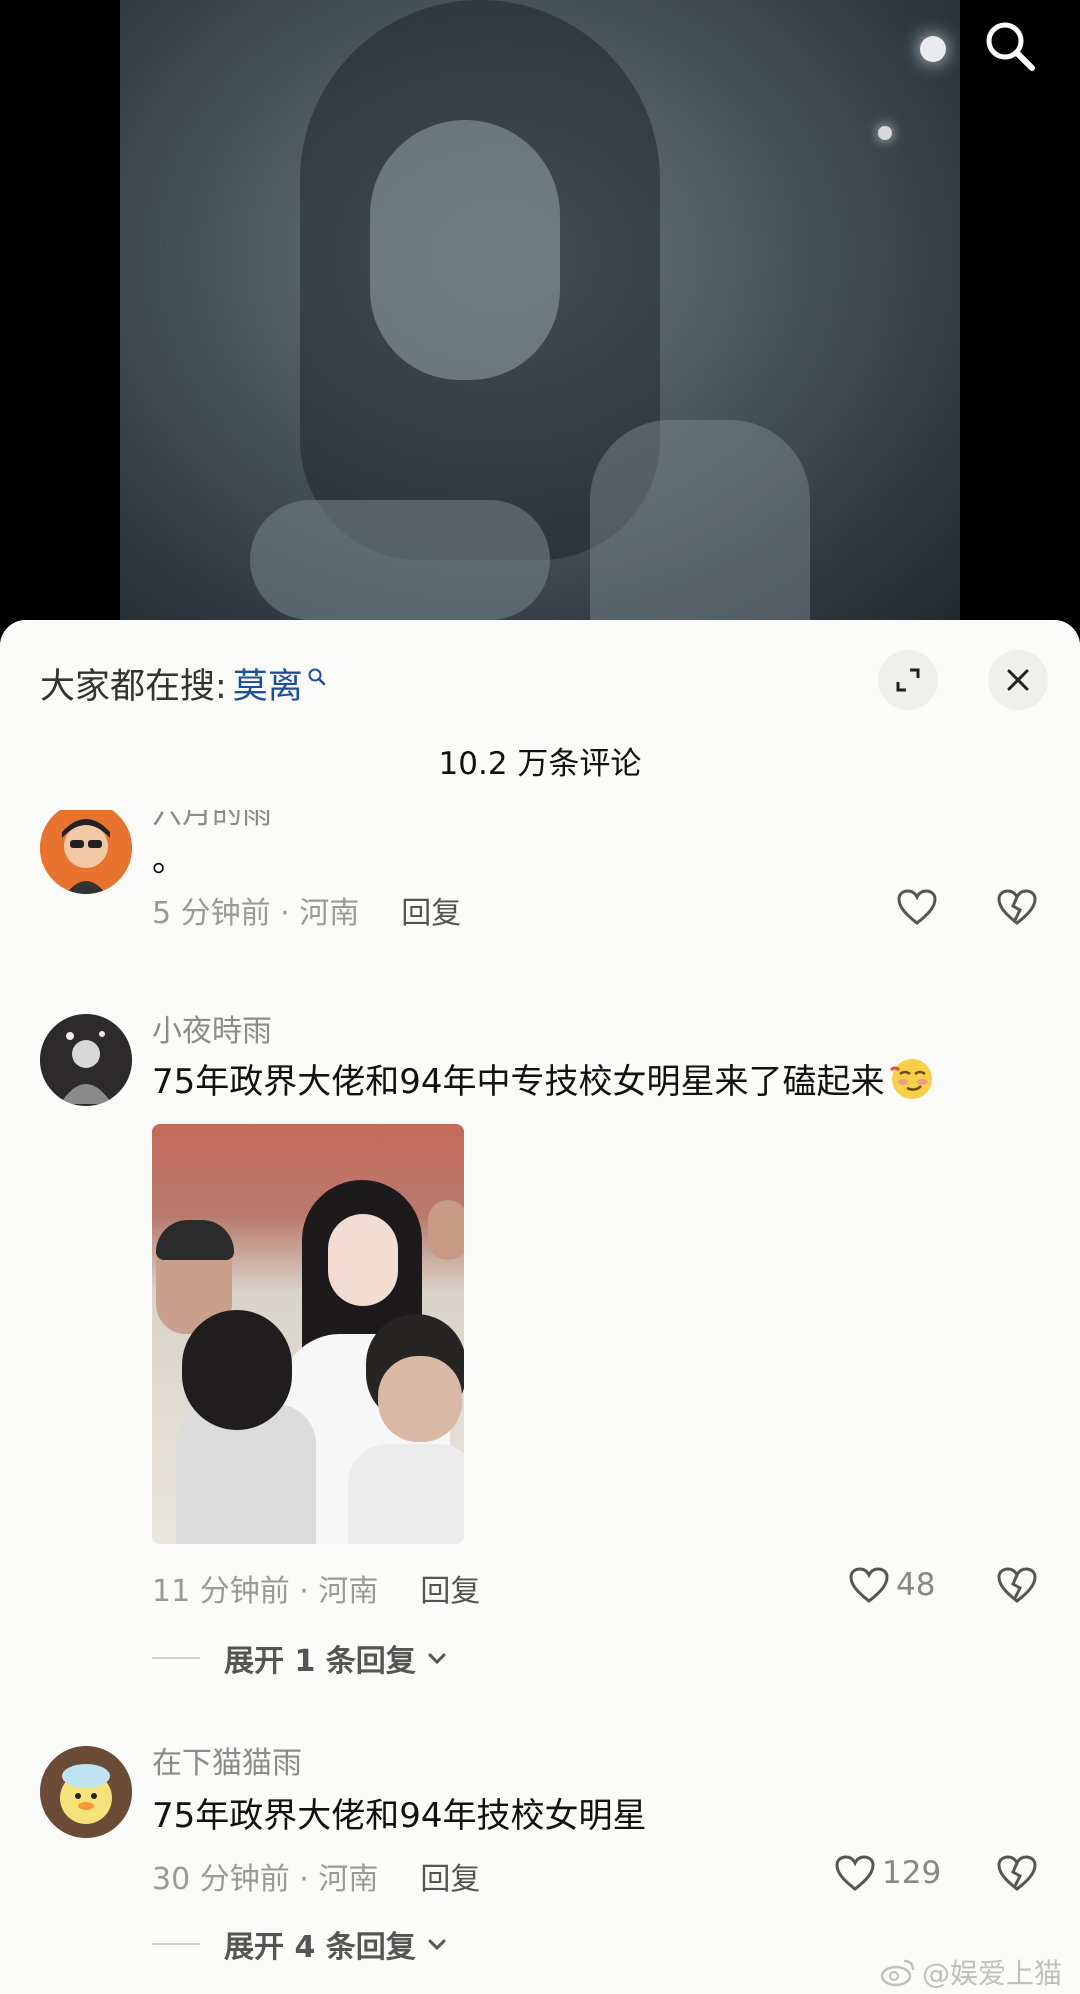  What do you see at coordinates (540, 715) in the screenshot?
I see `comment-sheet-header: 大家都在搜: 莫离 10.2 万条评论` at bounding box center [540, 715].